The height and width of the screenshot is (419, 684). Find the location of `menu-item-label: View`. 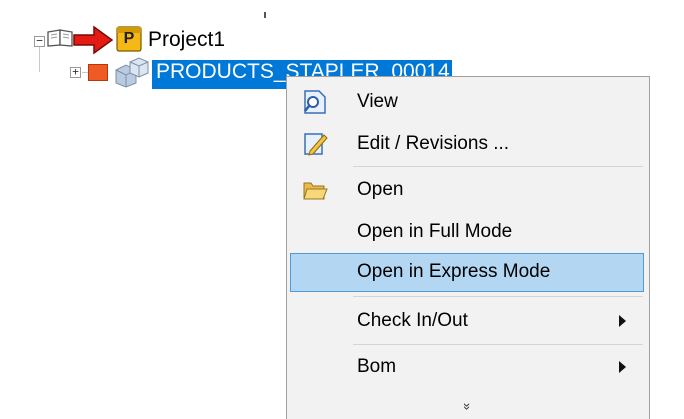

menu-item-label: View is located at coordinates (377, 101).